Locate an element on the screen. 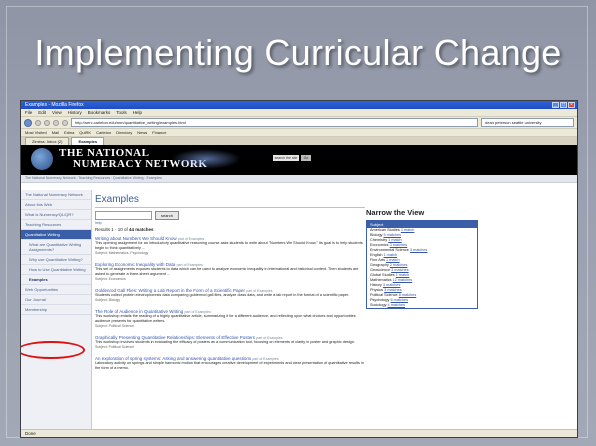 The height and width of the screenshot is (446, 596). results-count: 44 matches is located at coordinates (141, 229).